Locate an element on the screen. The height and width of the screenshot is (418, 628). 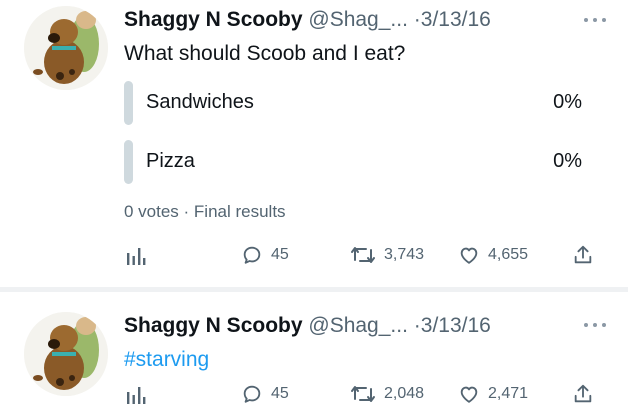
like-count: 2,471 is located at coordinates (508, 393).